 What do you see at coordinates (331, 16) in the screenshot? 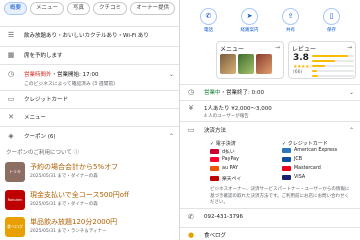
I see `bookmark-icon: ▯` at bounding box center [331, 16].